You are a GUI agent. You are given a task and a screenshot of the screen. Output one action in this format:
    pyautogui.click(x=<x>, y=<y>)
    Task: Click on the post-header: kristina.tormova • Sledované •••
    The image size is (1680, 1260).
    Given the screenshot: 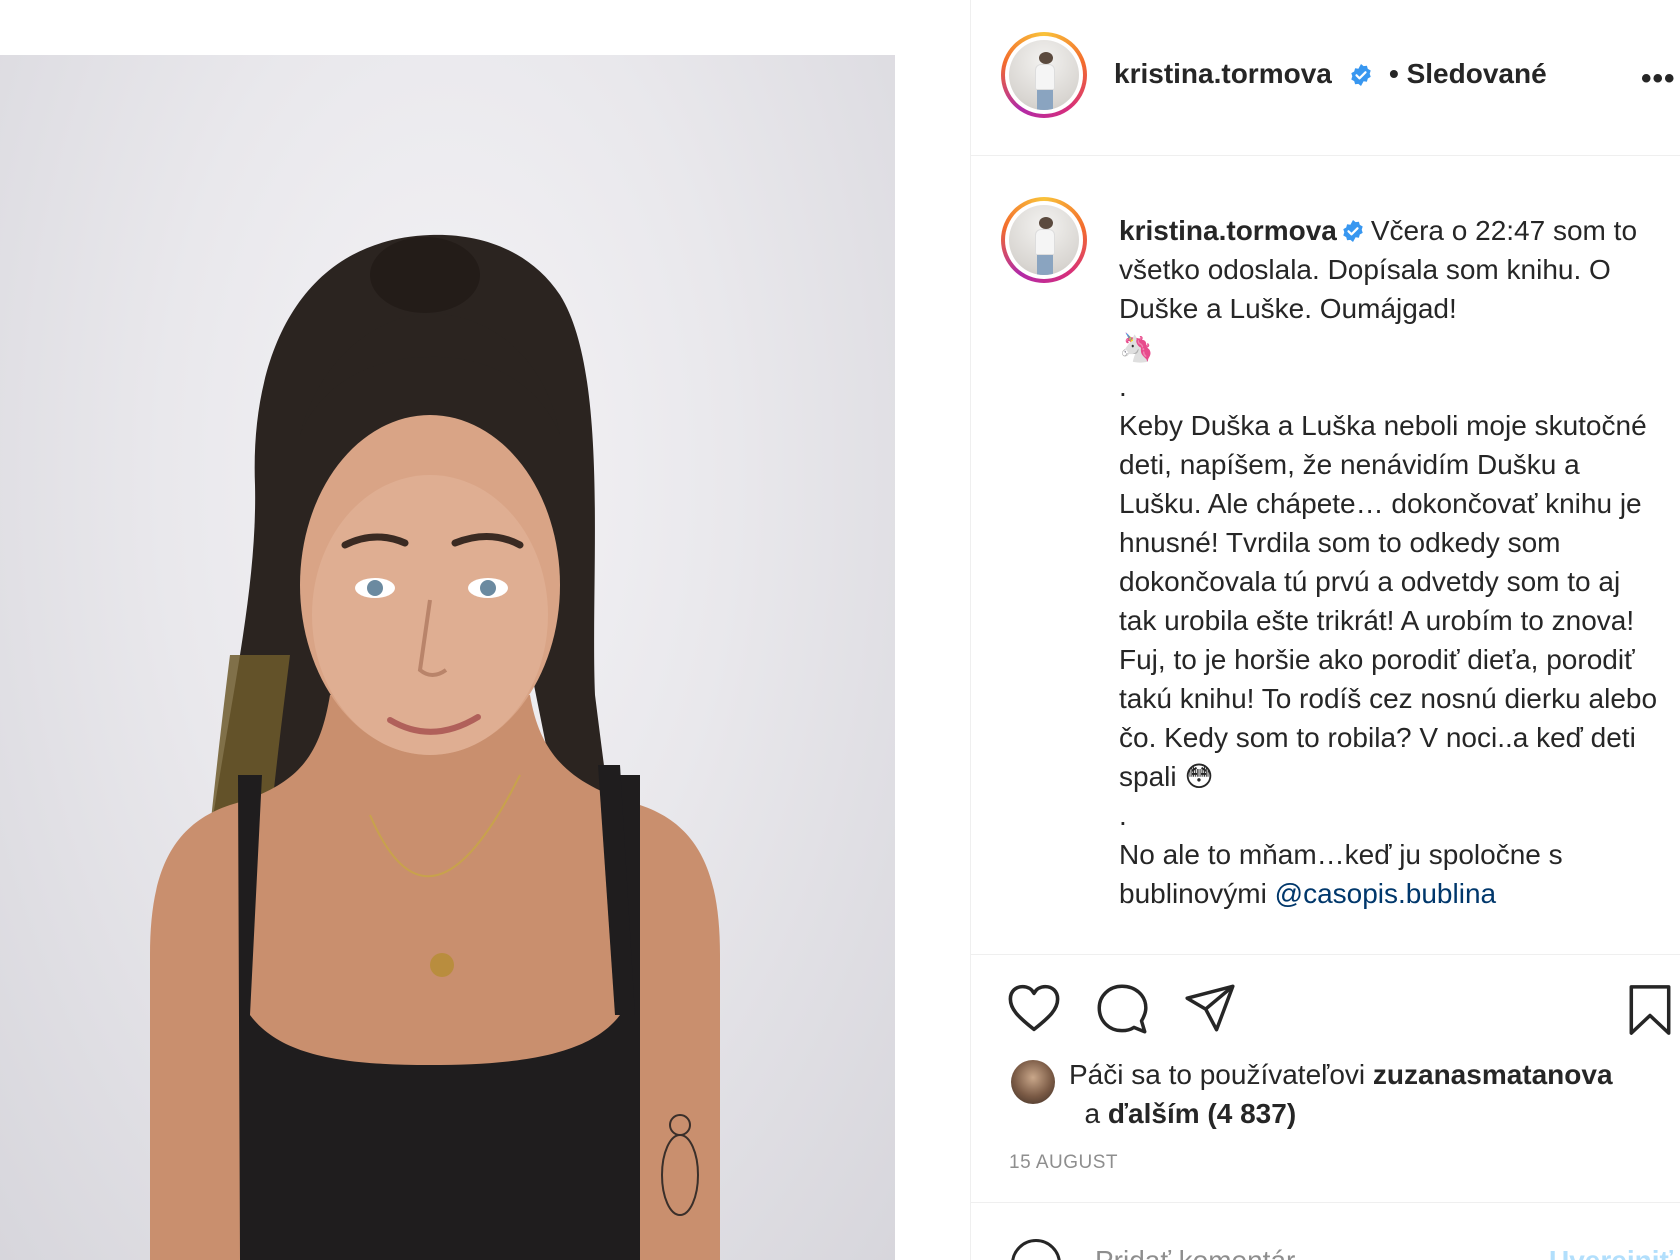 What is the action you would take?
    pyautogui.click(x=1325, y=78)
    